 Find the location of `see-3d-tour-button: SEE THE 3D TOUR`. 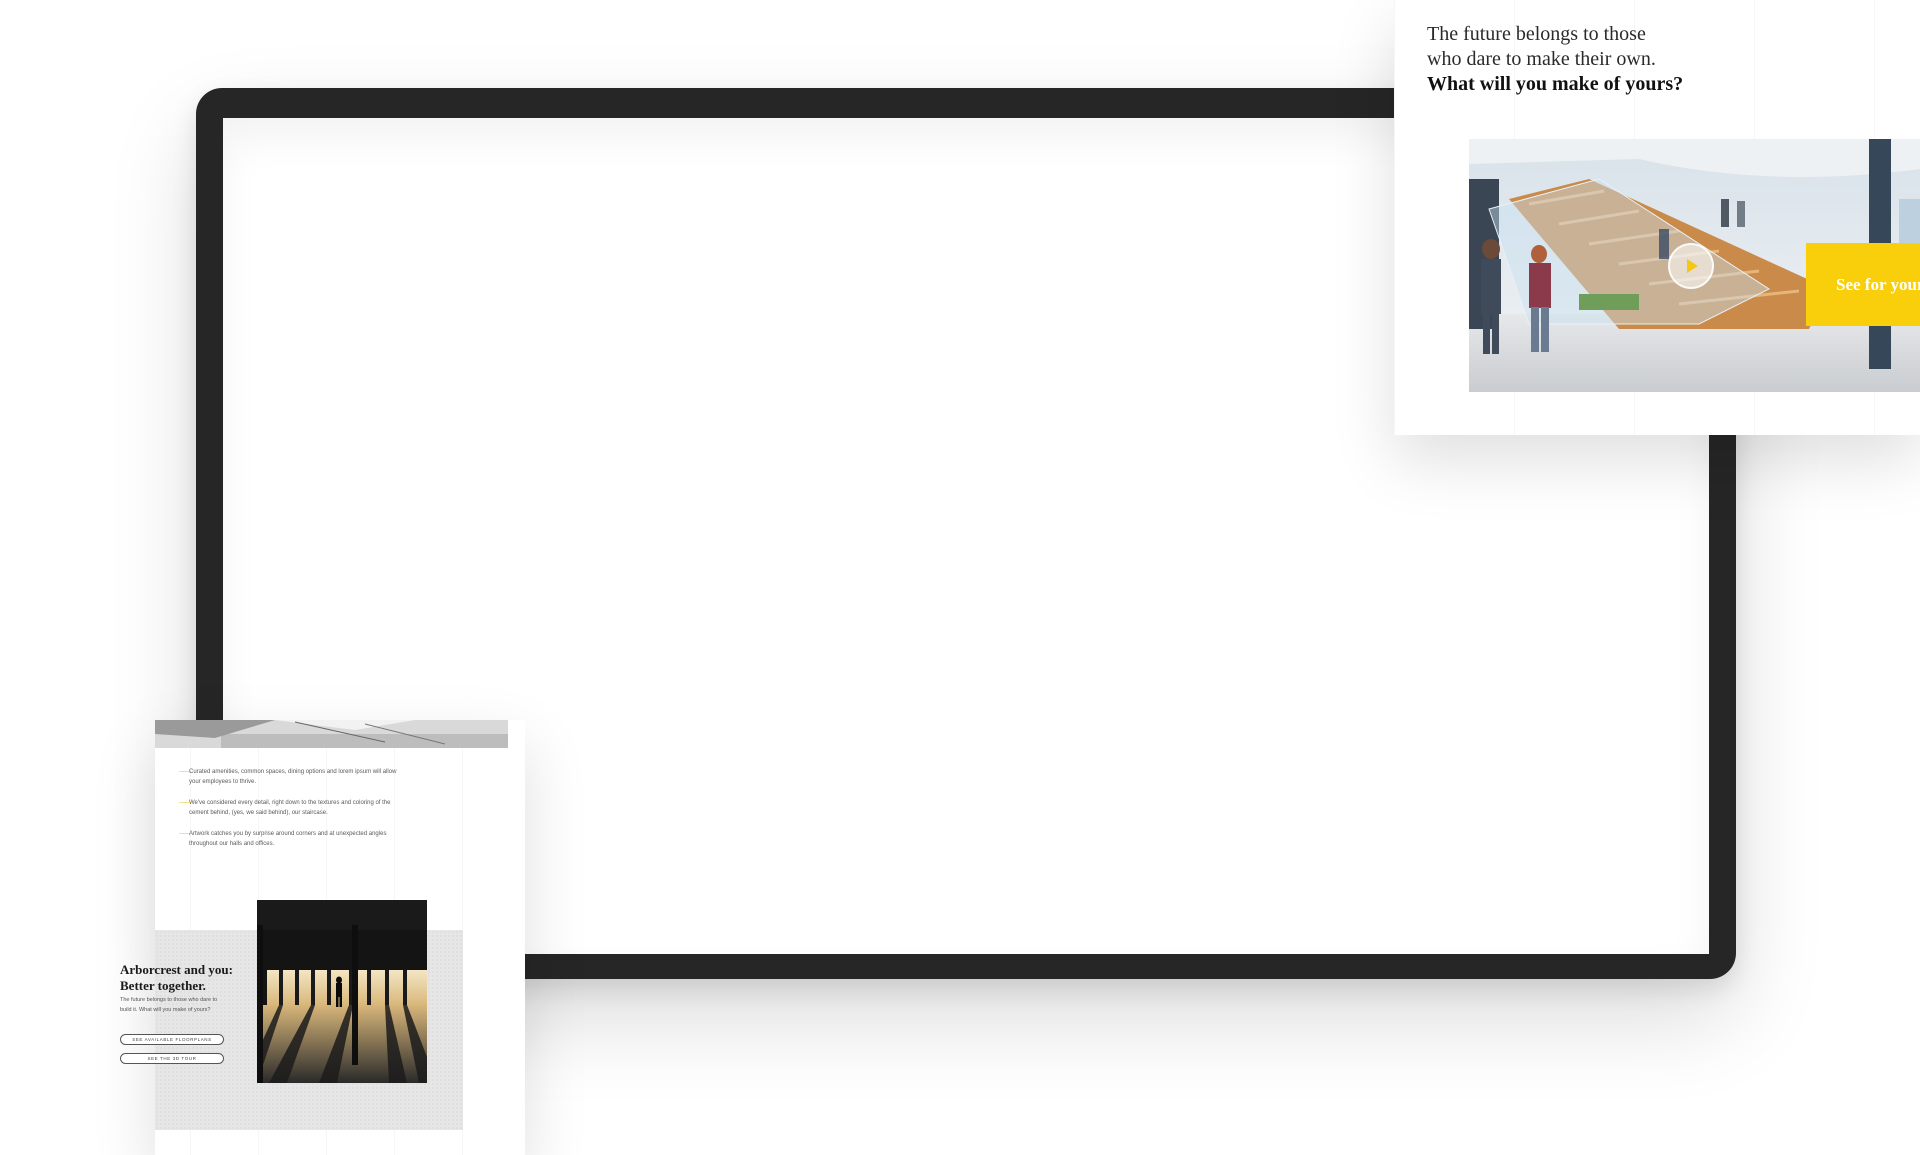

see-3d-tour-button: SEE THE 3D TOUR is located at coordinates (172, 1058).